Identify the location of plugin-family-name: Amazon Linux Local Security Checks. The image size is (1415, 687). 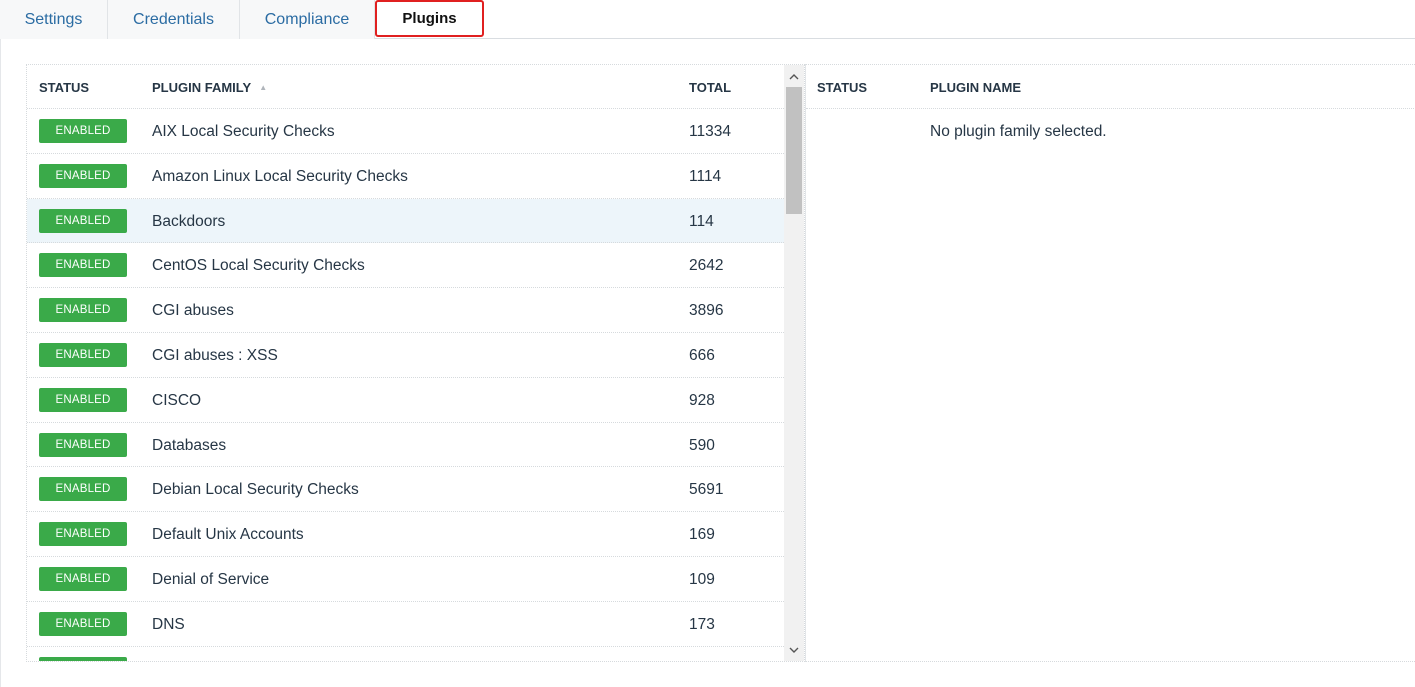
(280, 176).